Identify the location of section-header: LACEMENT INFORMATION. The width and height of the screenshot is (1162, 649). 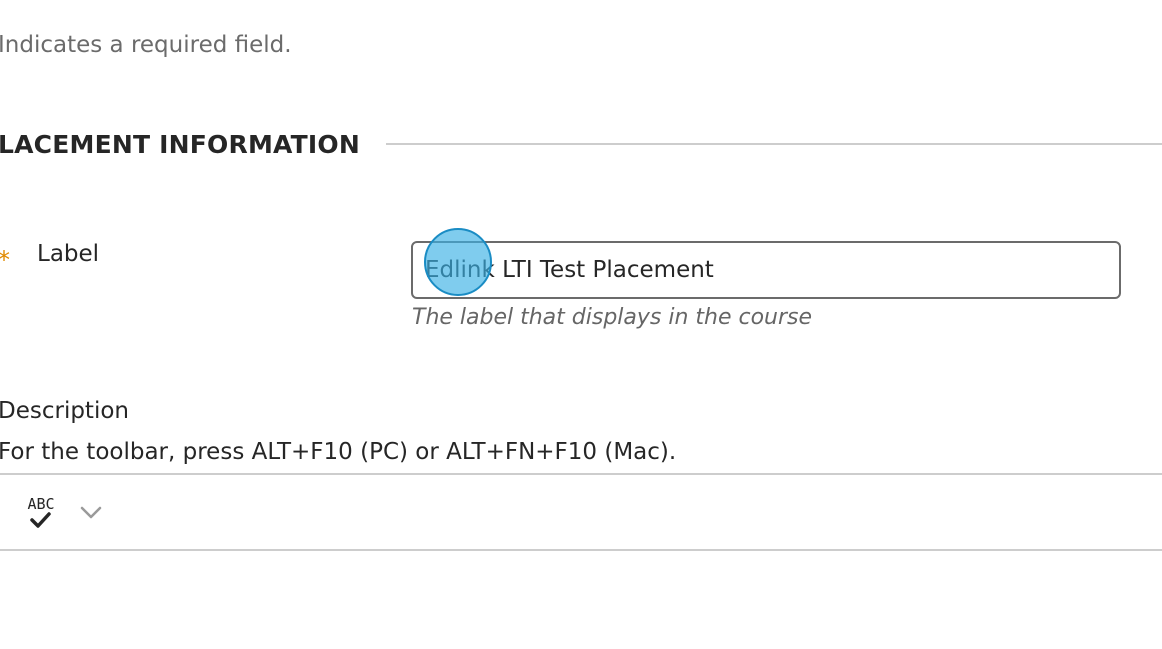
(581, 144).